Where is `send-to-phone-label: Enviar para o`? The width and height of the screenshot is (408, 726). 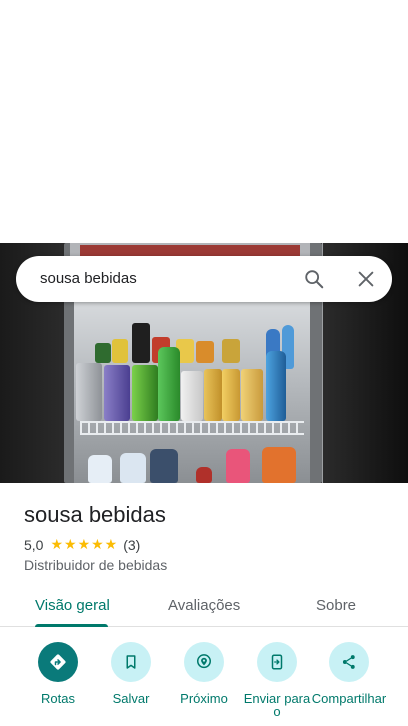 send-to-phone-label: Enviar para o is located at coordinates (277, 705).